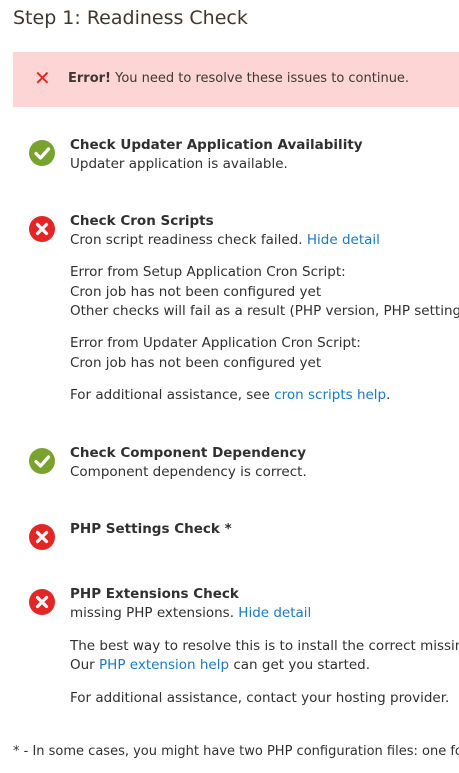 The width and height of the screenshot is (459, 773). What do you see at coordinates (151, 529) in the screenshot?
I see `check-title: PHP Settings Check *` at bounding box center [151, 529].